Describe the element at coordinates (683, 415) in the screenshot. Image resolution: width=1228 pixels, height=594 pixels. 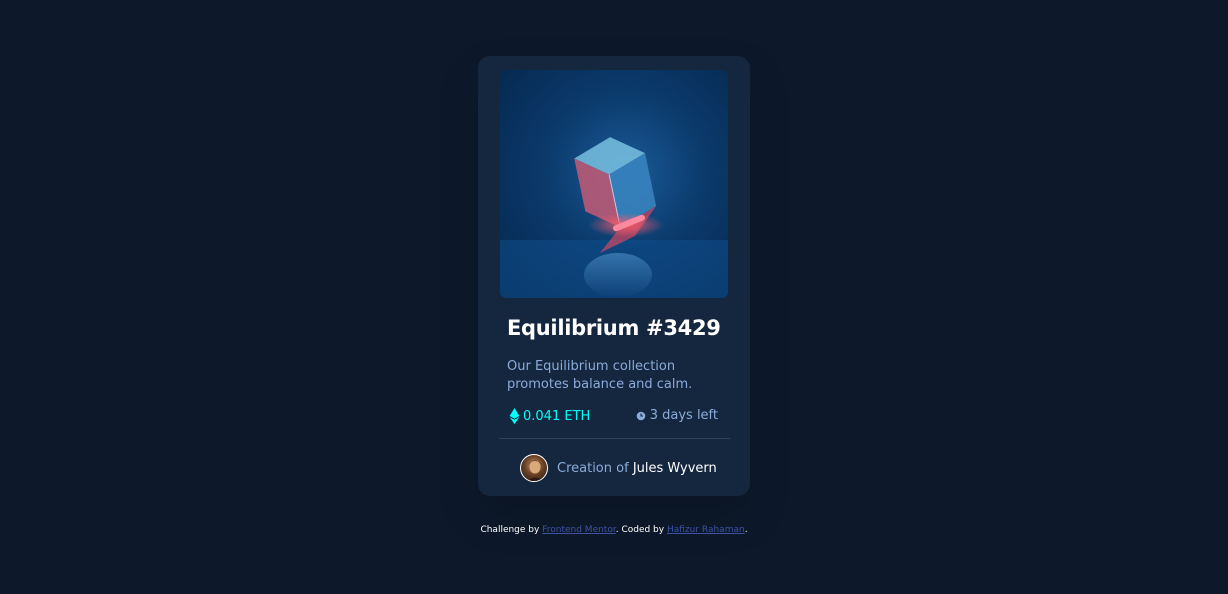
I see `time-left-value: 3 days left` at that location.